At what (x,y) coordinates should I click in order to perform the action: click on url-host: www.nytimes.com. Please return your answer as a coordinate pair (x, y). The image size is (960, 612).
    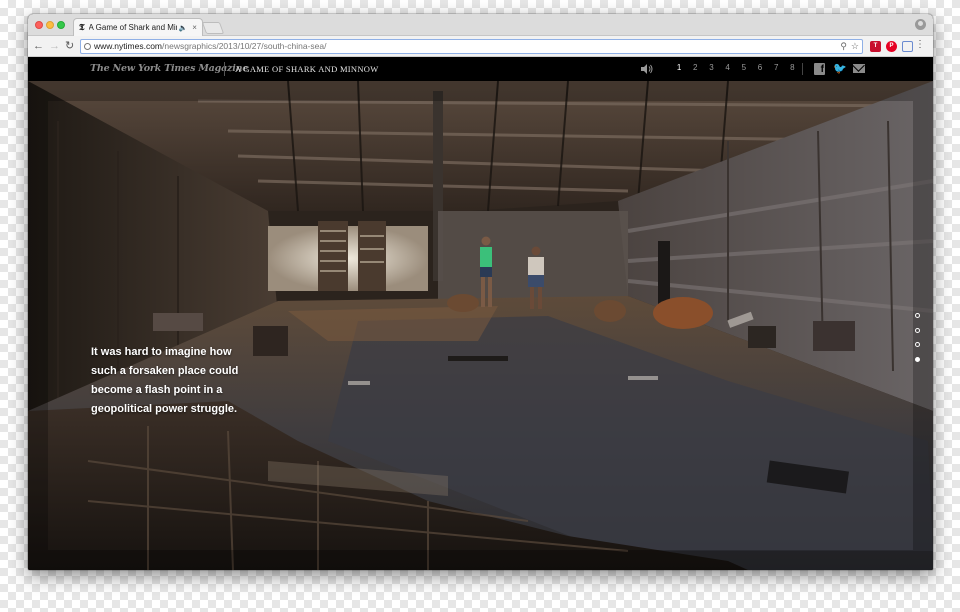
    Looking at the image, I should click on (128, 46).